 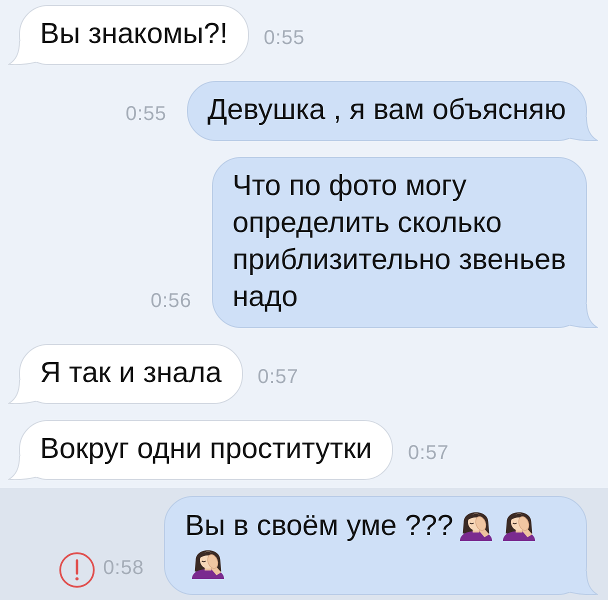 What do you see at coordinates (206, 449) in the screenshot?
I see `message-text: Вокруг одни проститутки` at bounding box center [206, 449].